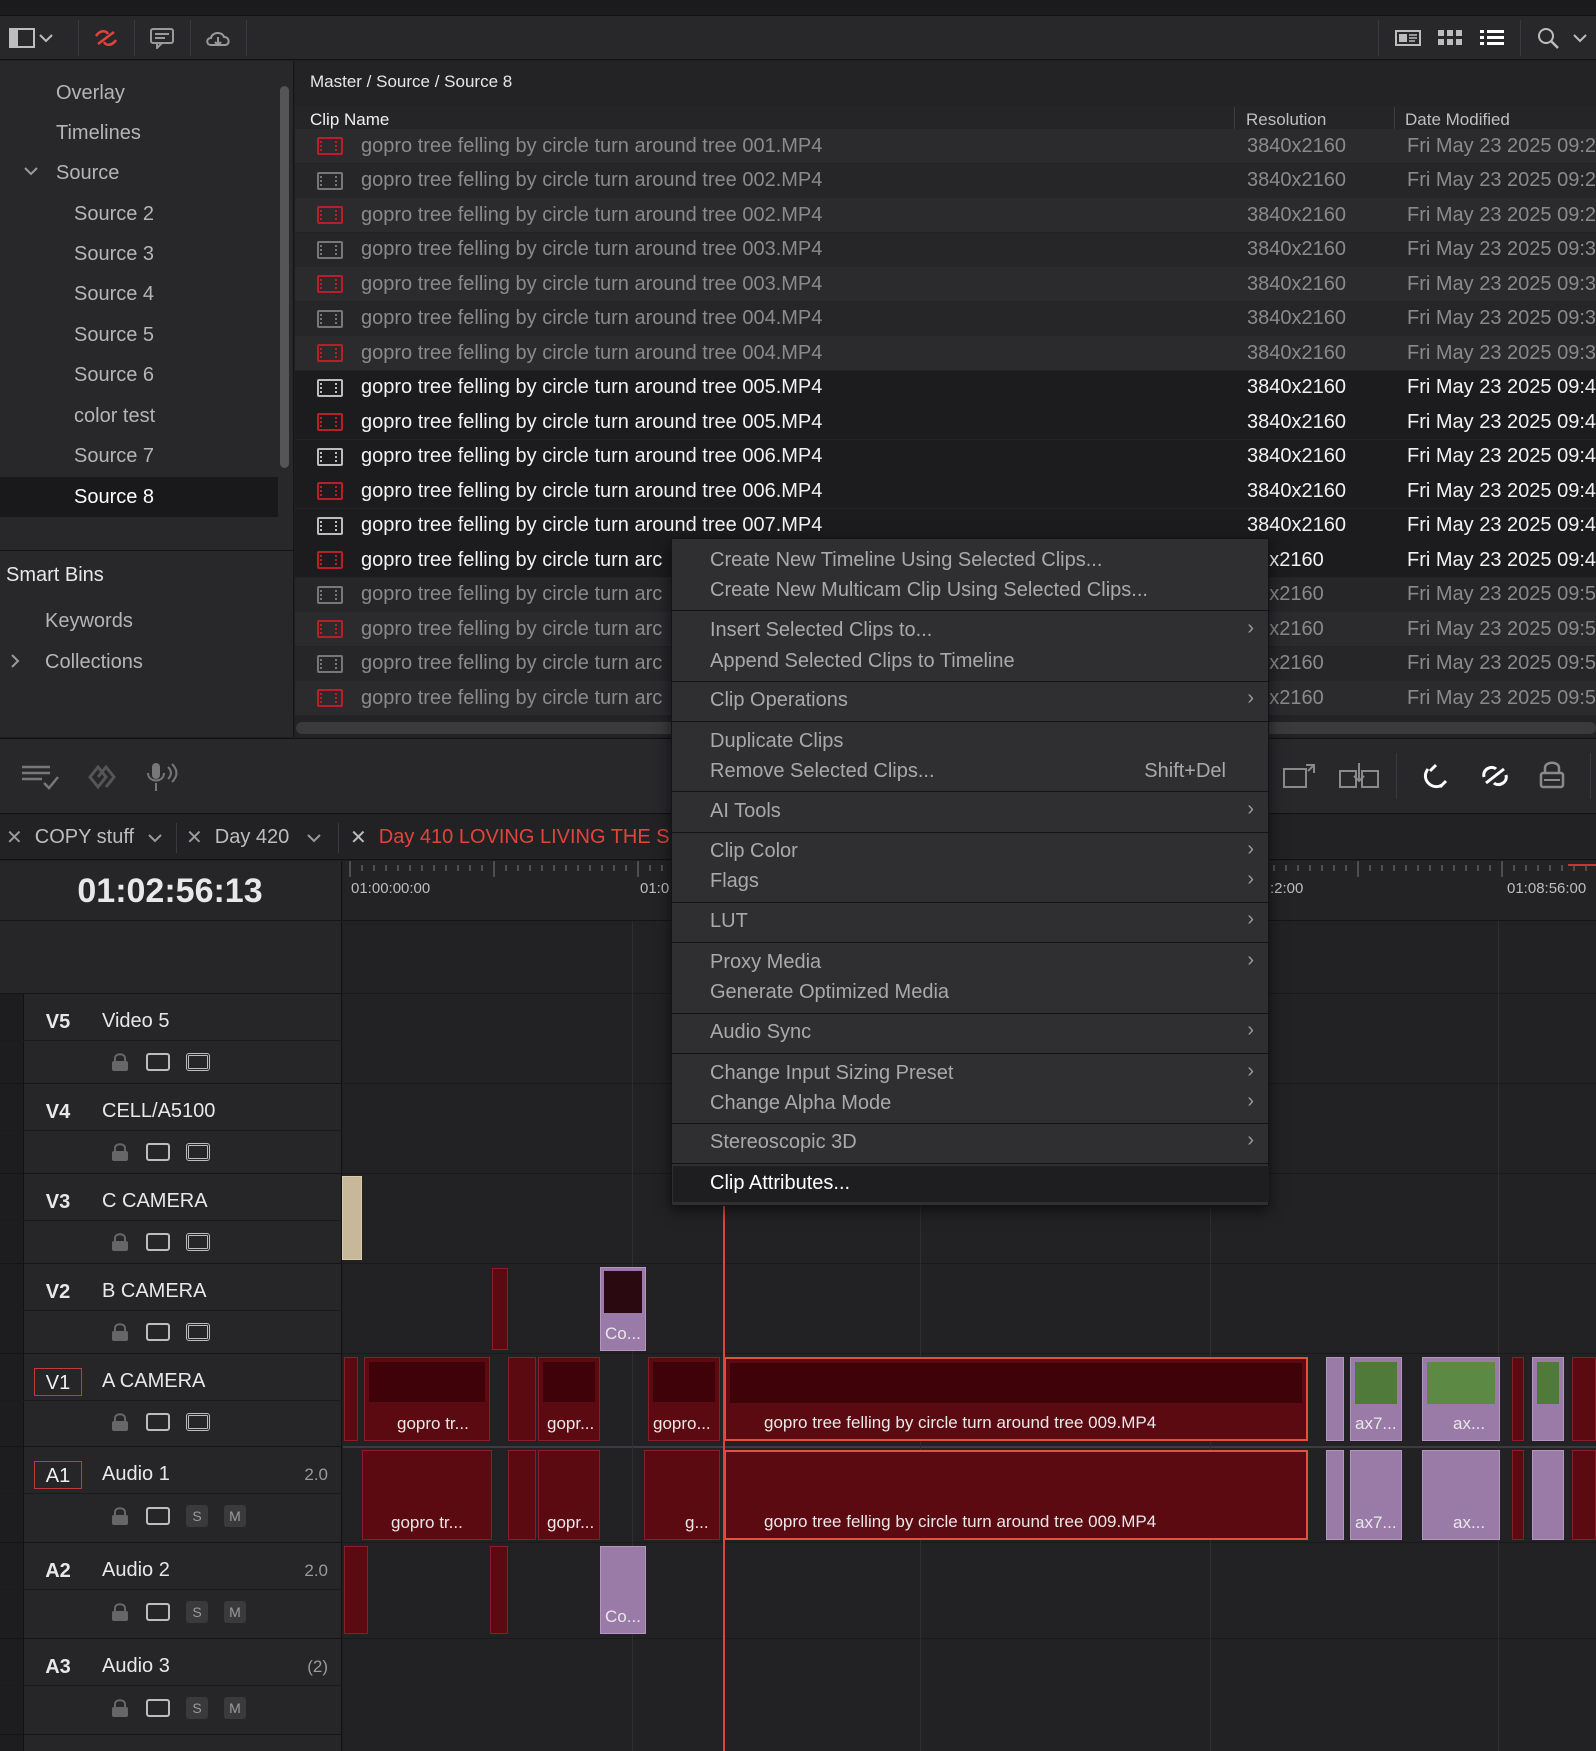 This screenshot has width=1596, height=1751. What do you see at coordinates (352, 1218) in the screenshot?
I see `timeline-clip-v3` at bounding box center [352, 1218].